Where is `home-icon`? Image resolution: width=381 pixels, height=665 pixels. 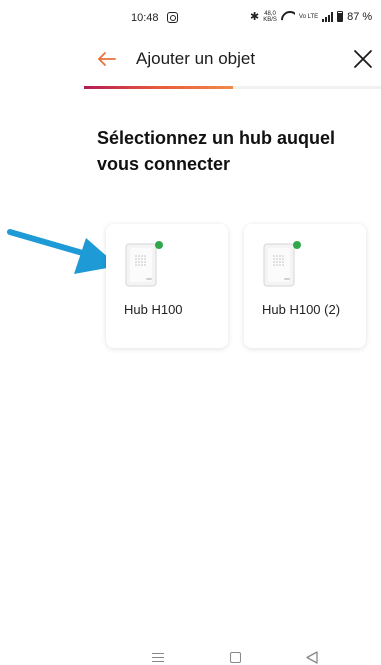 home-icon is located at coordinates (235, 657).